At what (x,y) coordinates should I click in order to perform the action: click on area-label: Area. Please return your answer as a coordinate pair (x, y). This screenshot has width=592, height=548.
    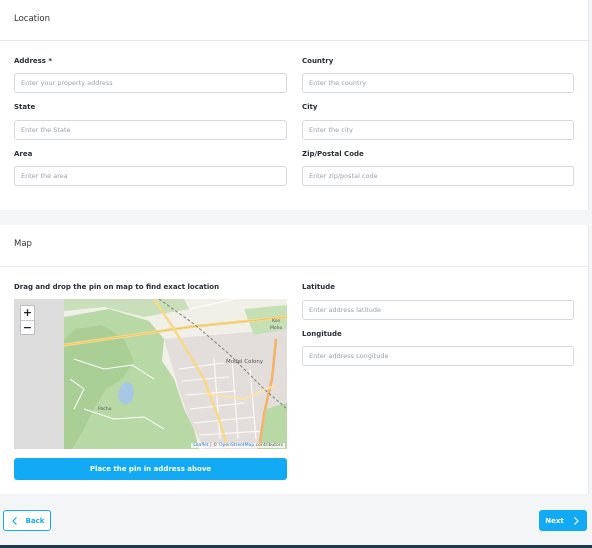
    Looking at the image, I should click on (23, 154).